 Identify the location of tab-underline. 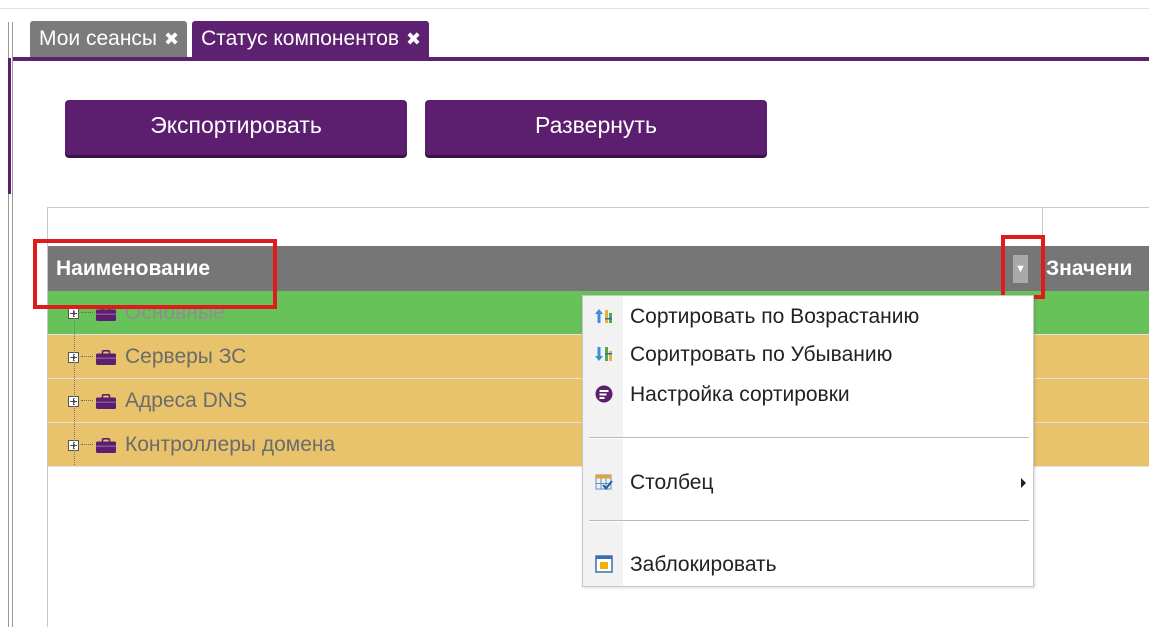
(581, 59).